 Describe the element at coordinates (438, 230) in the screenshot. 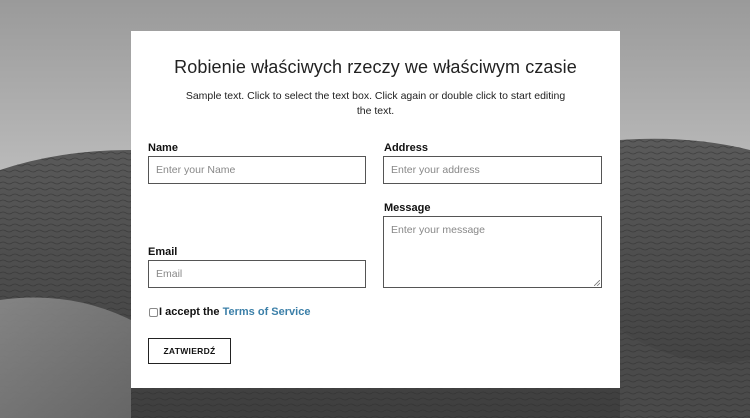

I see `message-placeholder: Enter your message` at that location.